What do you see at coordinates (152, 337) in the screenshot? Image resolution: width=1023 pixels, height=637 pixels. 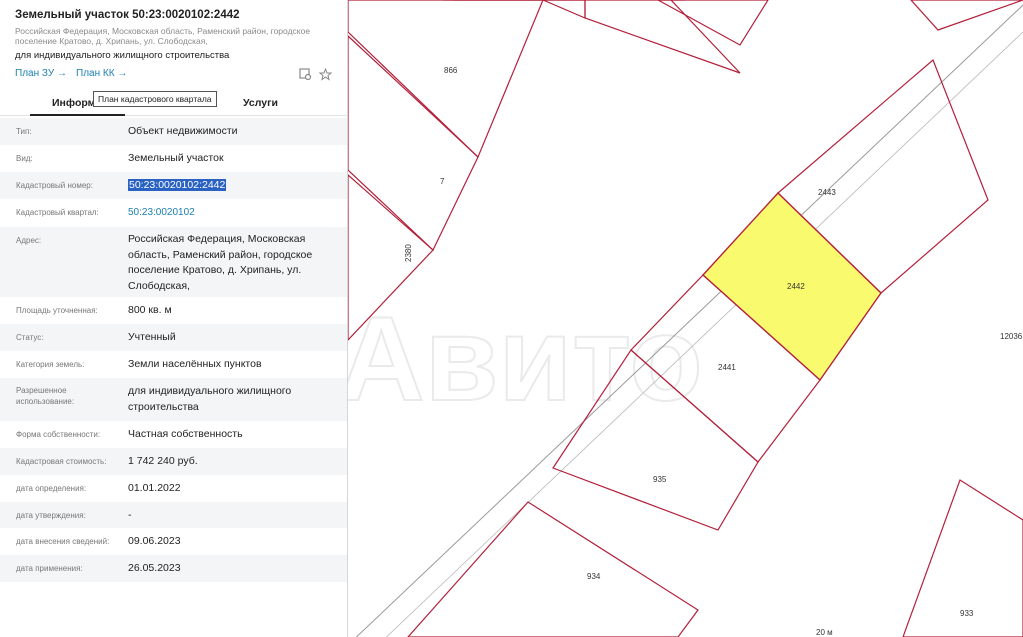 I see `attribute-value: Учтенный` at bounding box center [152, 337].